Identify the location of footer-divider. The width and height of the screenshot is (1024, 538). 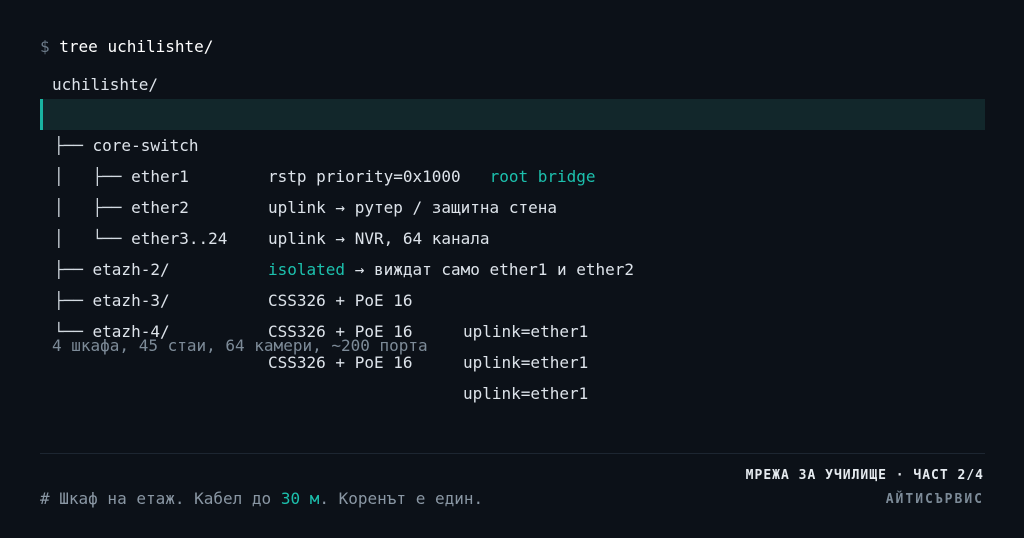
(512, 453).